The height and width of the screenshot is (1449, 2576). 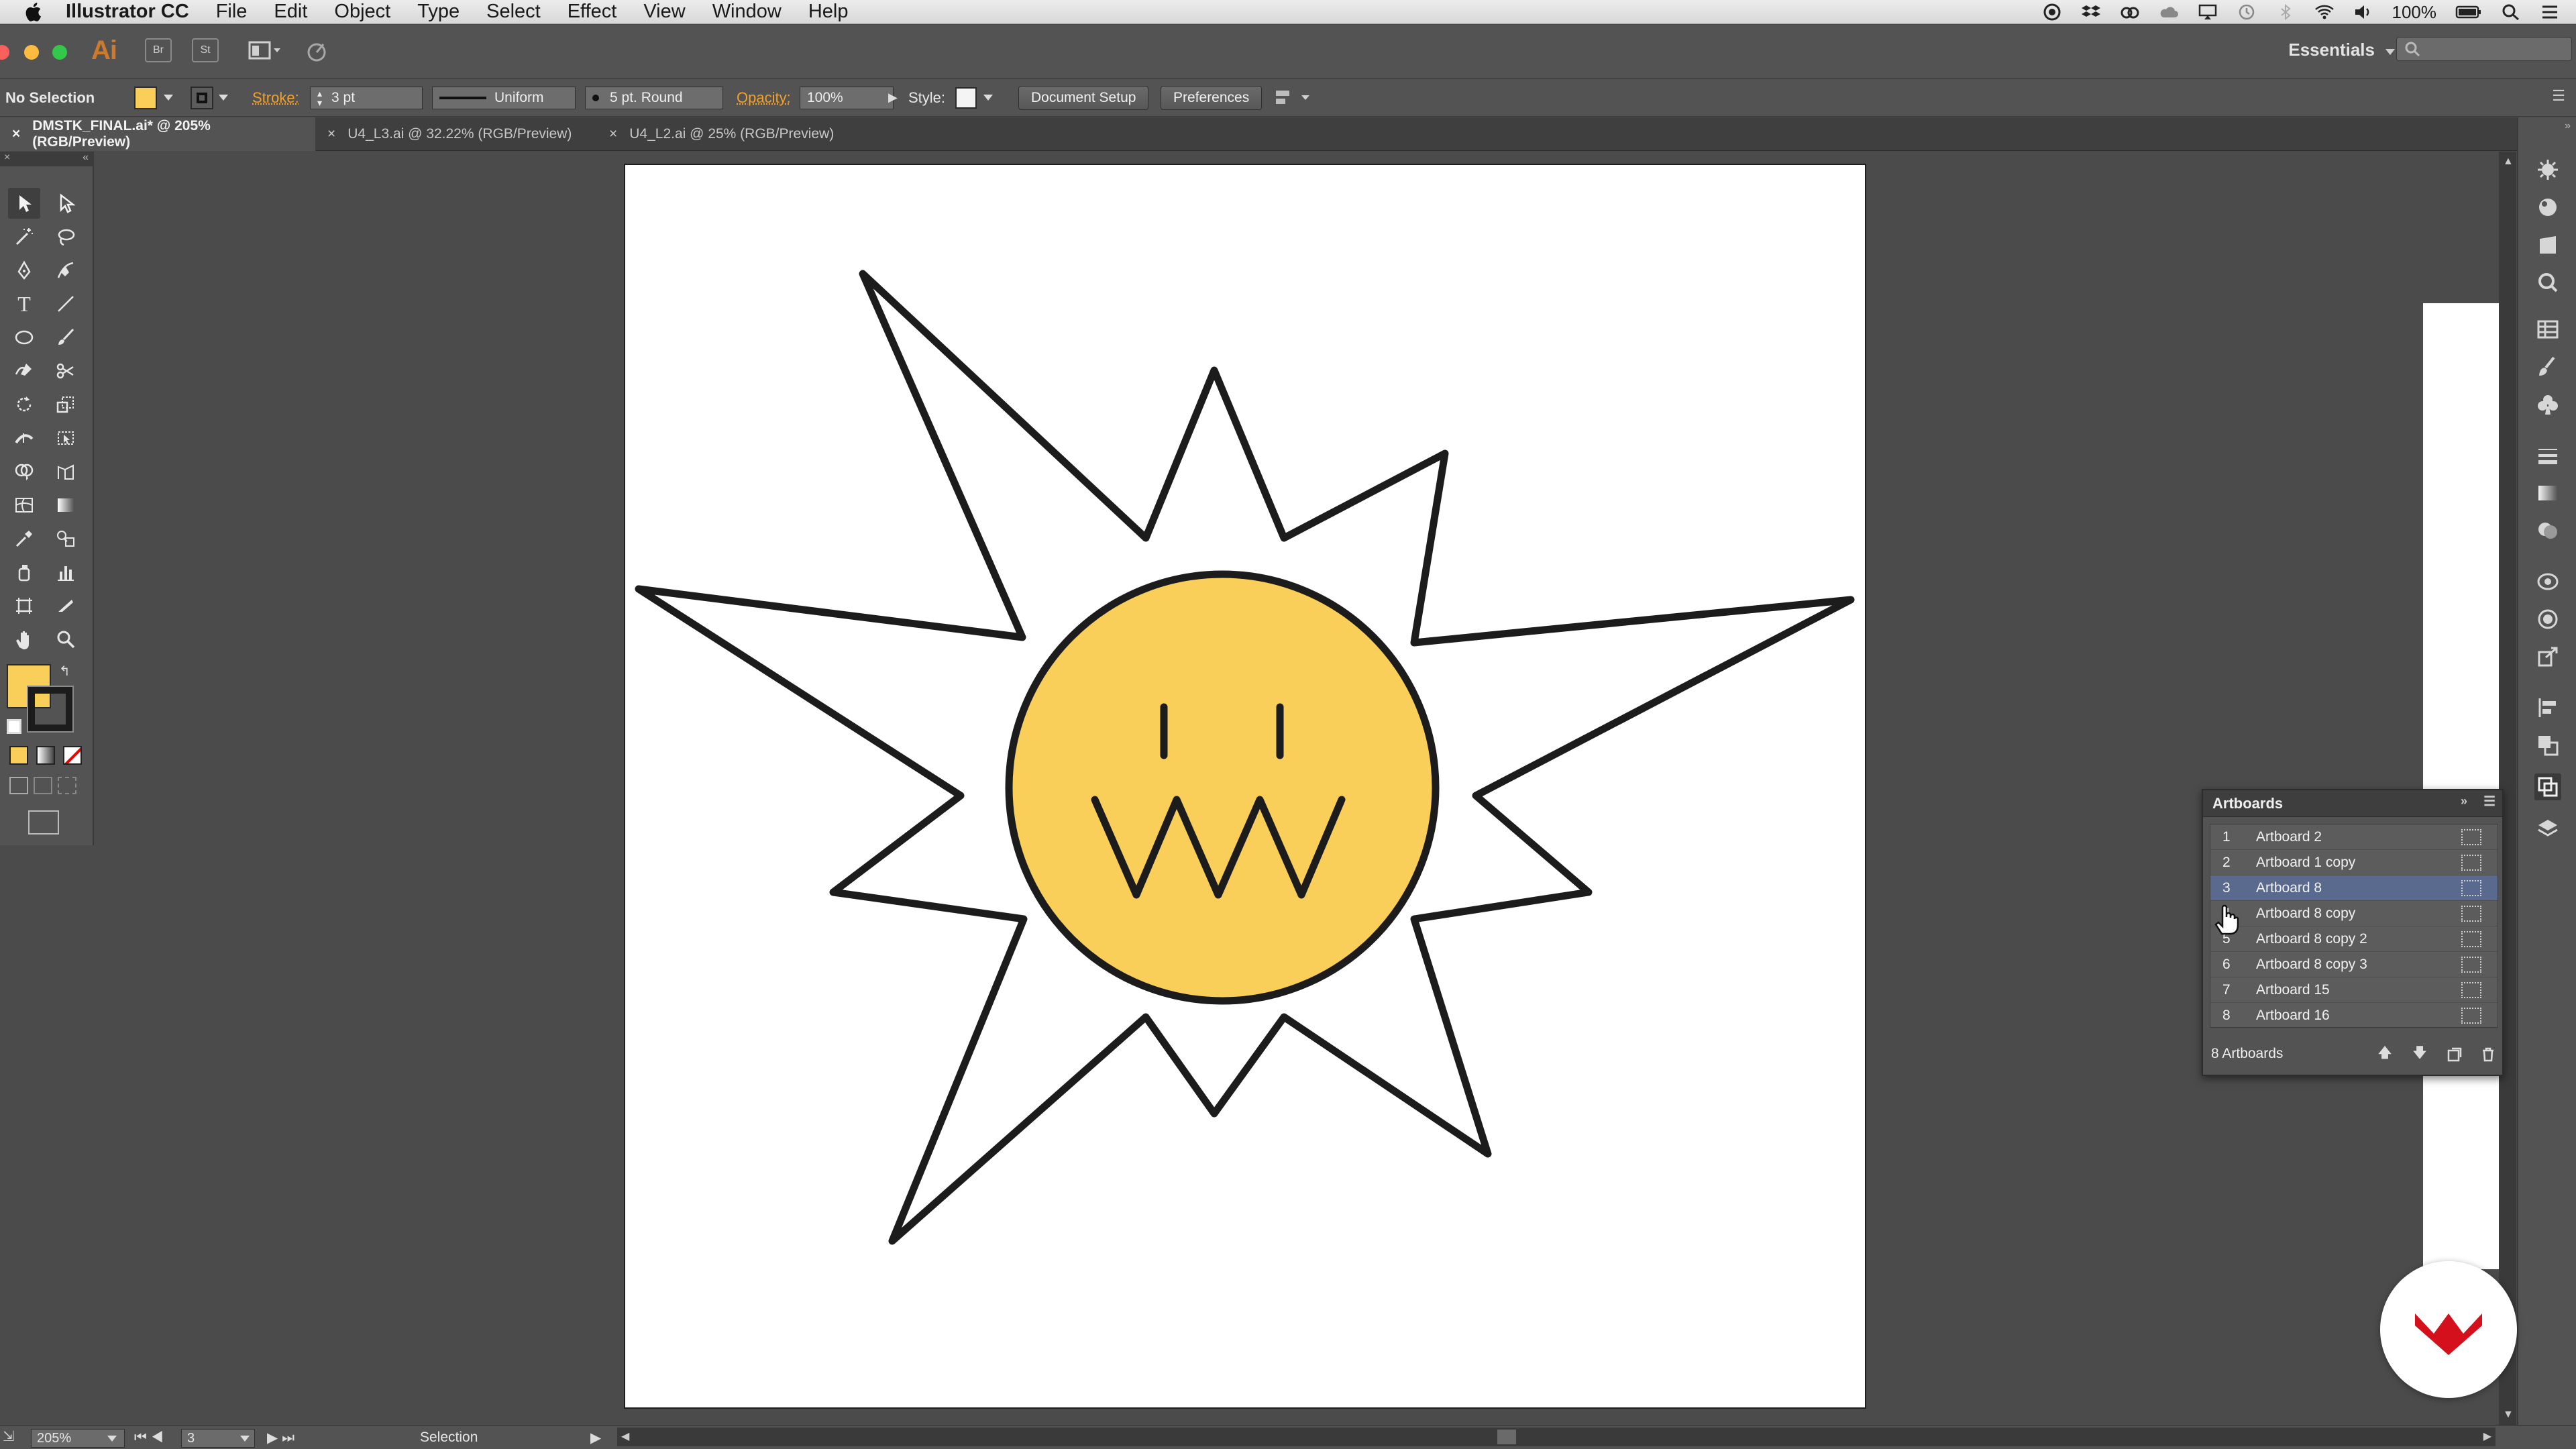 I want to click on color-guide-icon, so click(x=2547, y=169).